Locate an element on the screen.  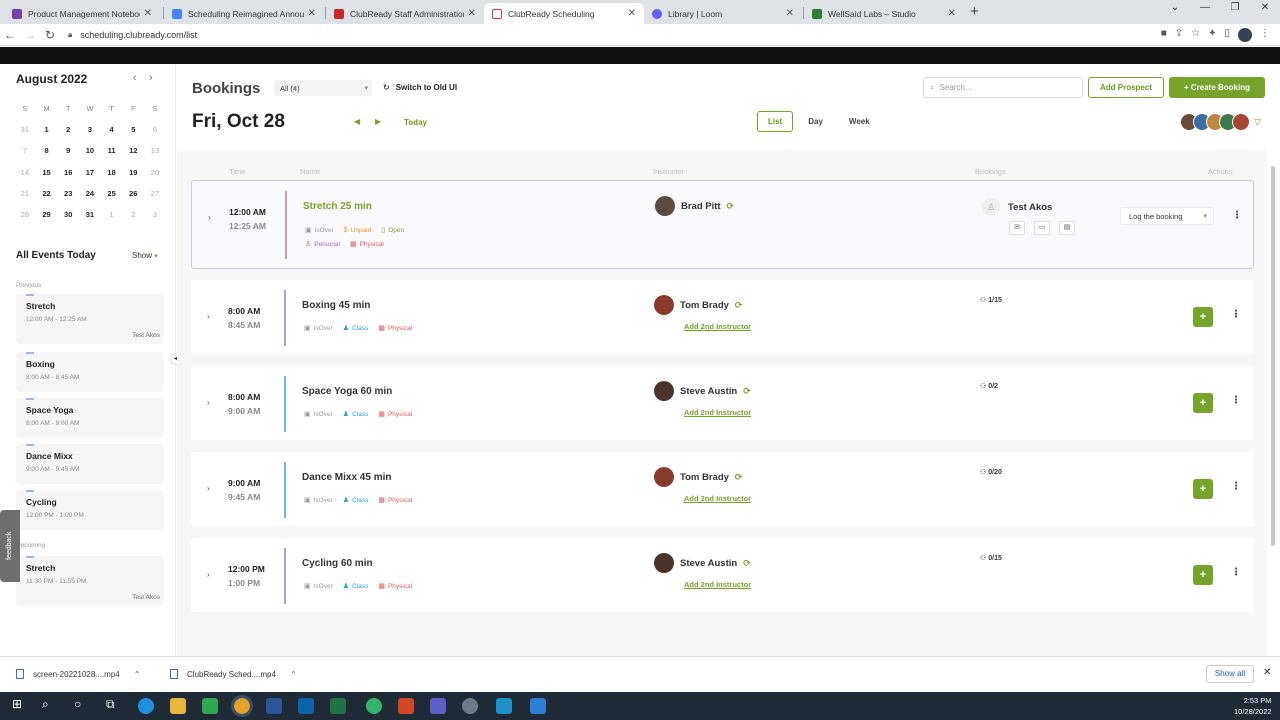
task-view-icon: ⧉ is located at coordinates (110, 704).